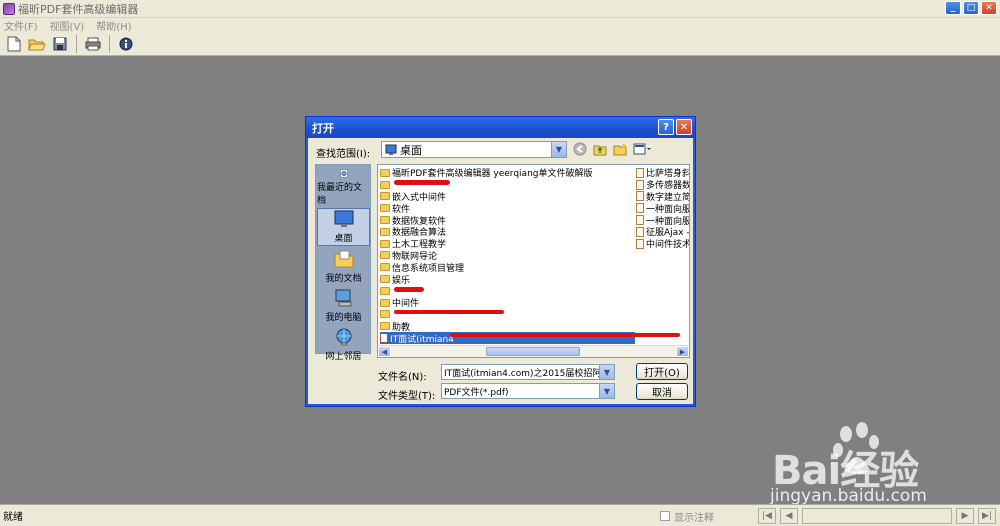 The width and height of the screenshot is (1000, 526). What do you see at coordinates (343, 218) in the screenshot?
I see `desktop-icon` at bounding box center [343, 218].